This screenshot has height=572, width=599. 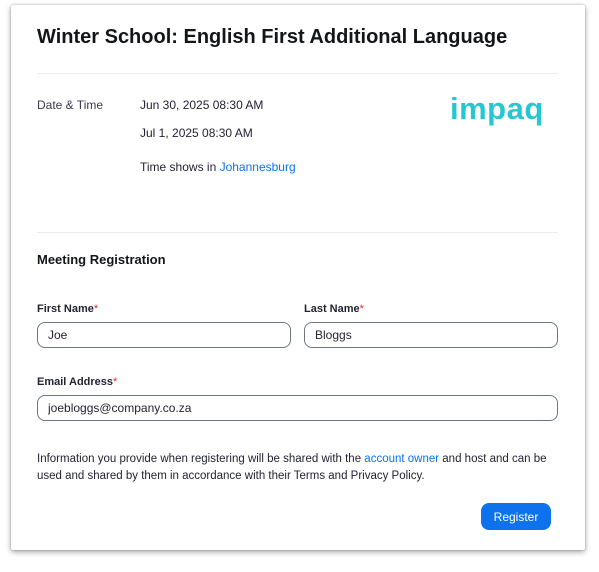 I want to click on first-name-label: First Name*, so click(x=67, y=309).